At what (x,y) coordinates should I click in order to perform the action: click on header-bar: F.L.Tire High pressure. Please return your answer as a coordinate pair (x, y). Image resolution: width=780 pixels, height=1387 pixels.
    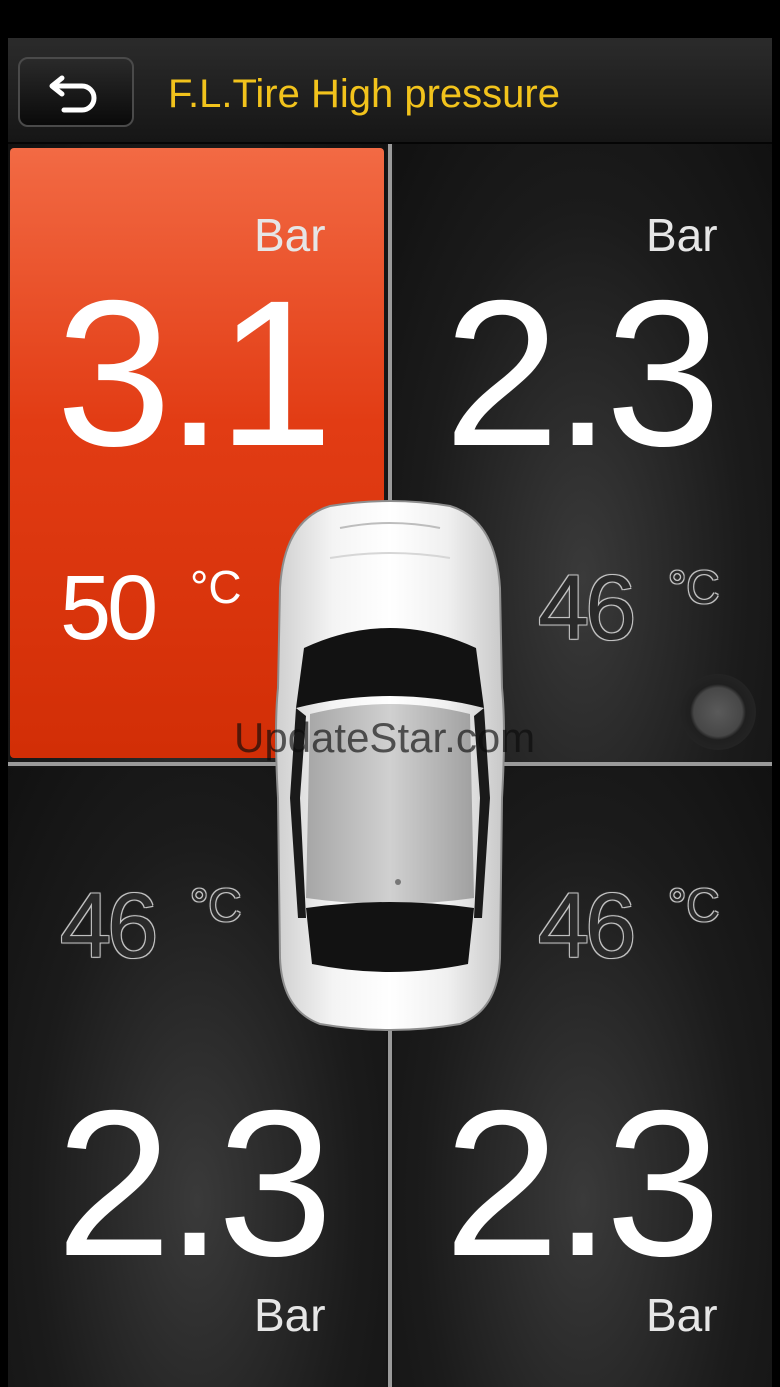
    Looking at the image, I should click on (390, 91).